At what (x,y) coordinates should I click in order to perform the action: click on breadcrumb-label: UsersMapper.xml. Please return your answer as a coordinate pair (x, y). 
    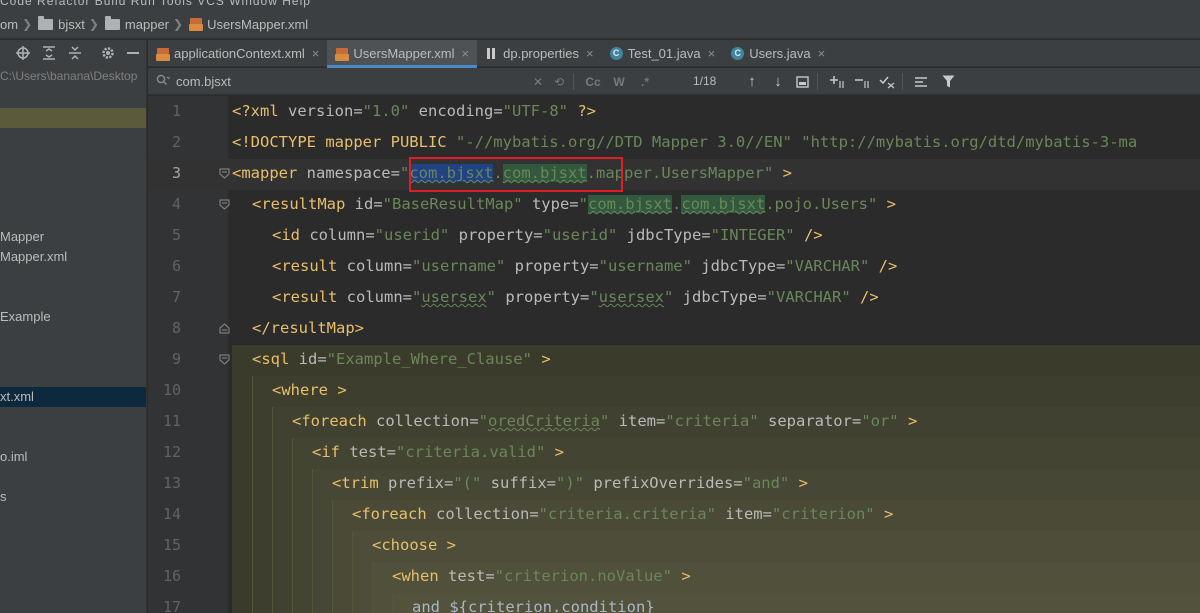
    Looking at the image, I should click on (258, 24).